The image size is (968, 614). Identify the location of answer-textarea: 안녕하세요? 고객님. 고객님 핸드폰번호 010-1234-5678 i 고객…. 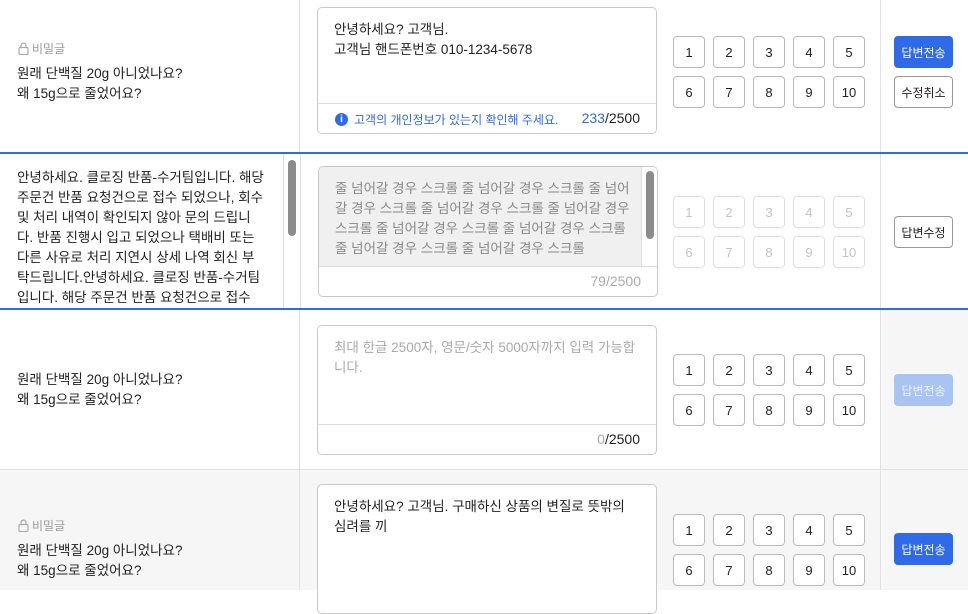
(487, 70).